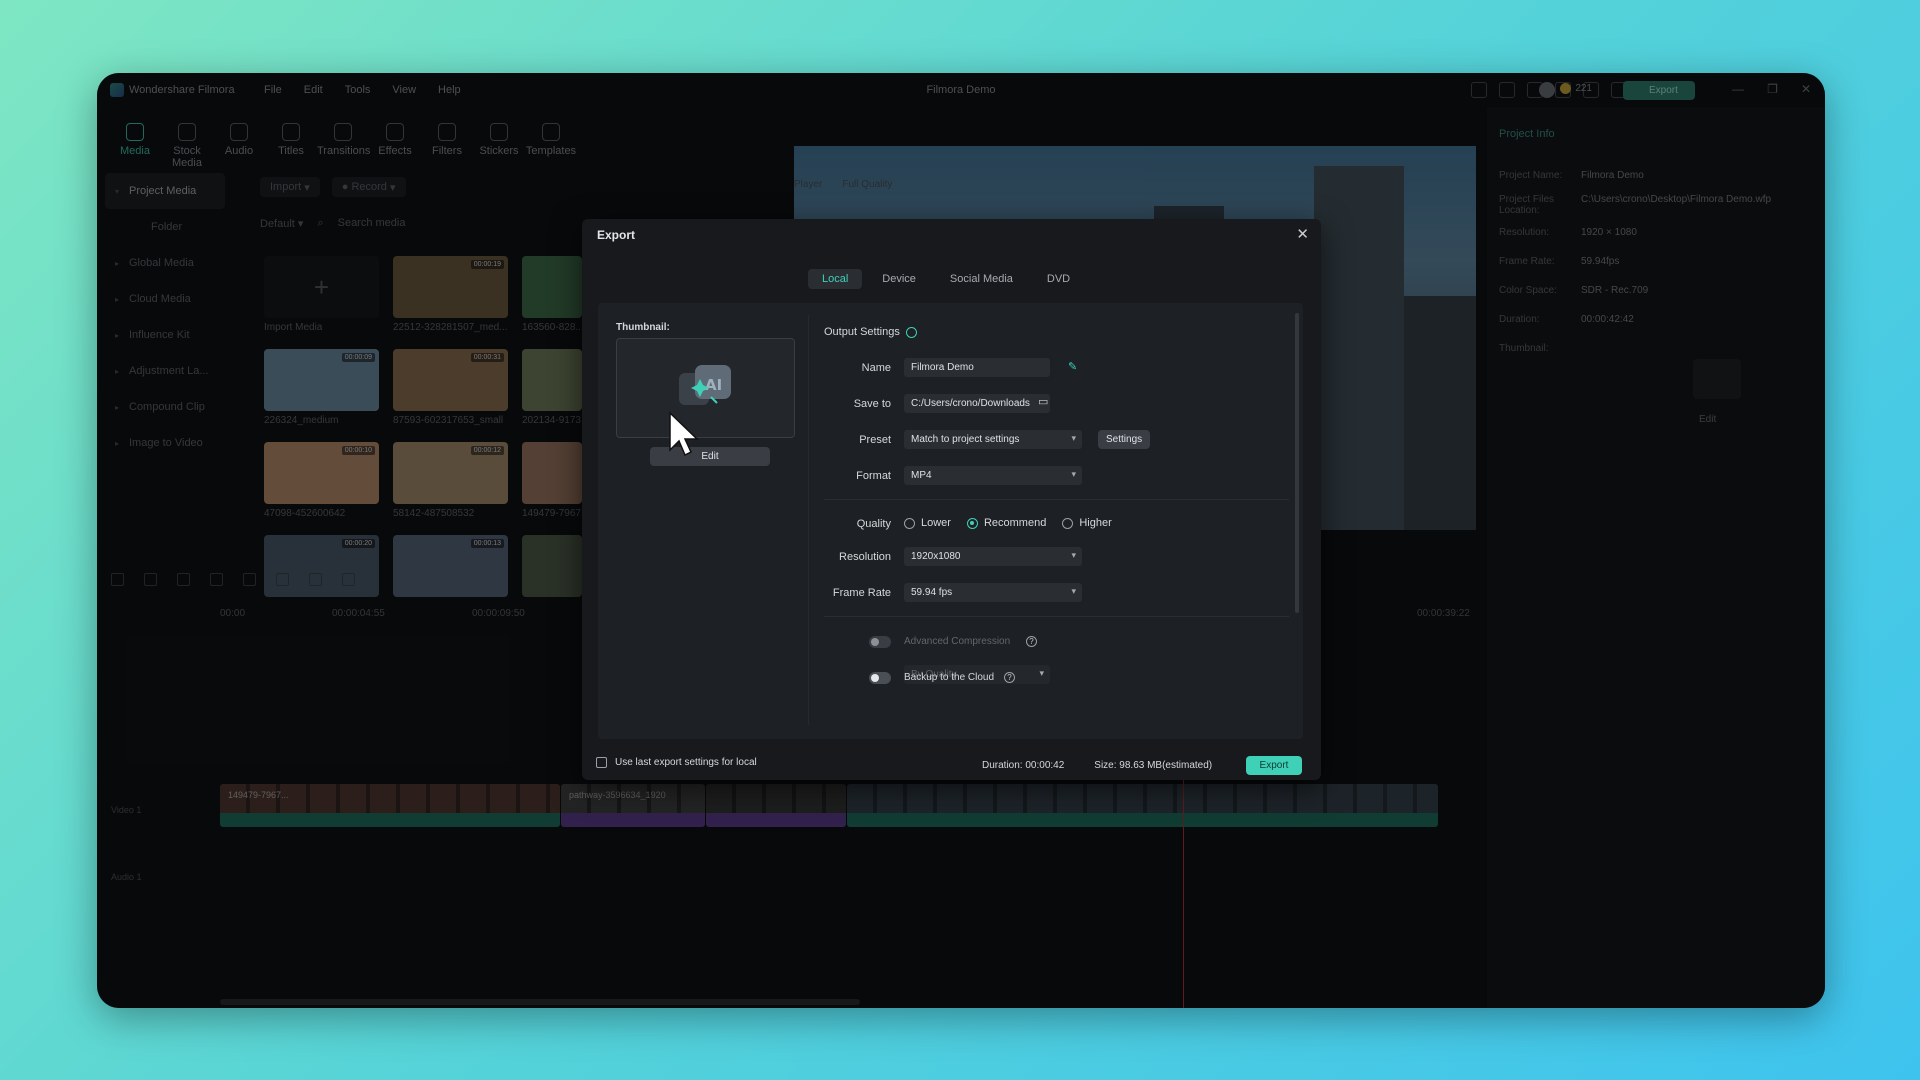  What do you see at coordinates (710, 456) in the screenshot?
I see `thumbnail-edit-button: Edit` at bounding box center [710, 456].